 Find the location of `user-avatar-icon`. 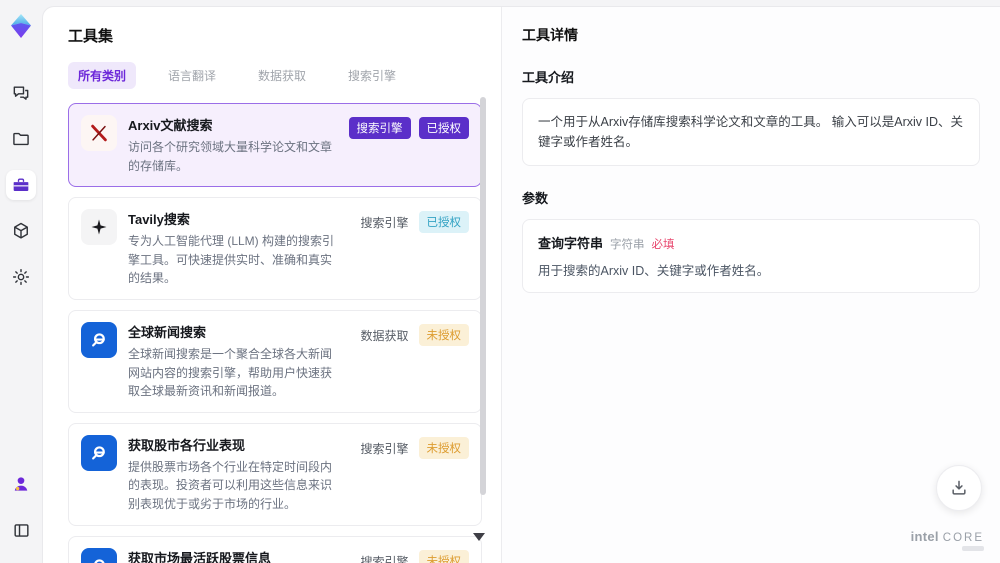

user-avatar-icon is located at coordinates (21, 484).